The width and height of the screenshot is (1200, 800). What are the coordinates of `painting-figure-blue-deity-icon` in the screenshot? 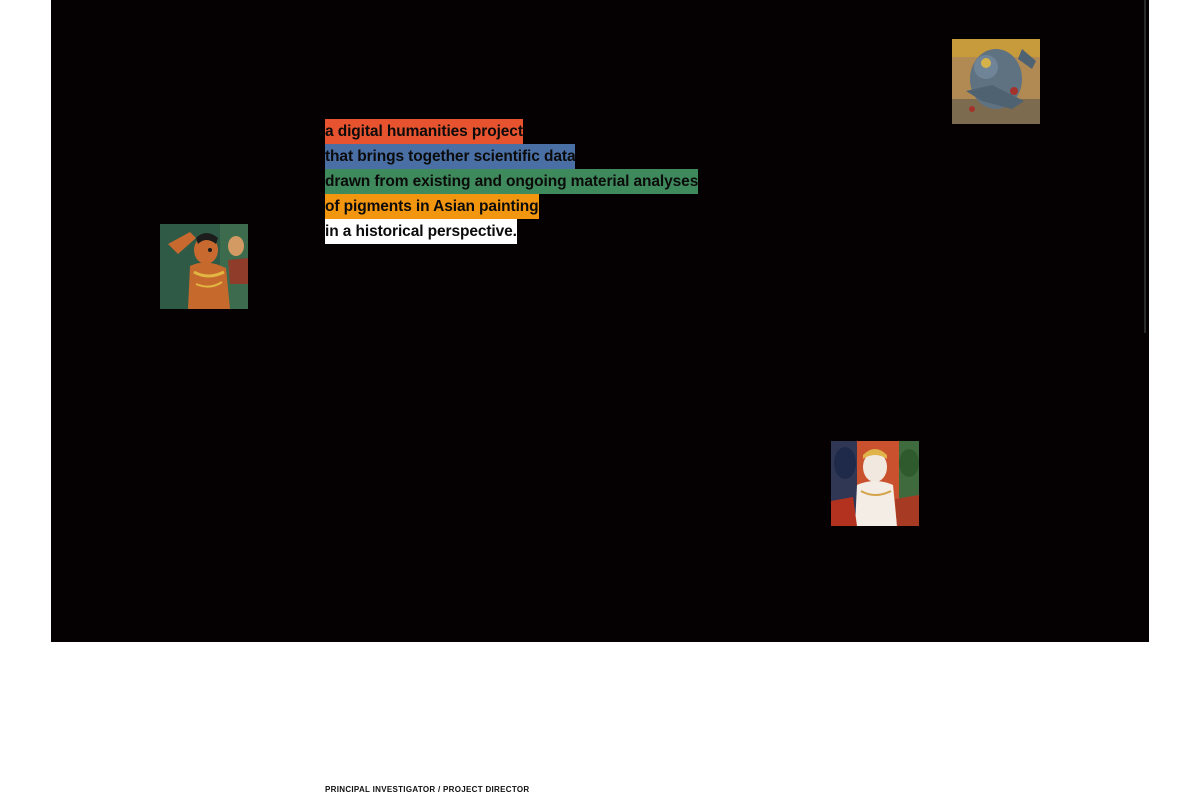 It's located at (996, 81).